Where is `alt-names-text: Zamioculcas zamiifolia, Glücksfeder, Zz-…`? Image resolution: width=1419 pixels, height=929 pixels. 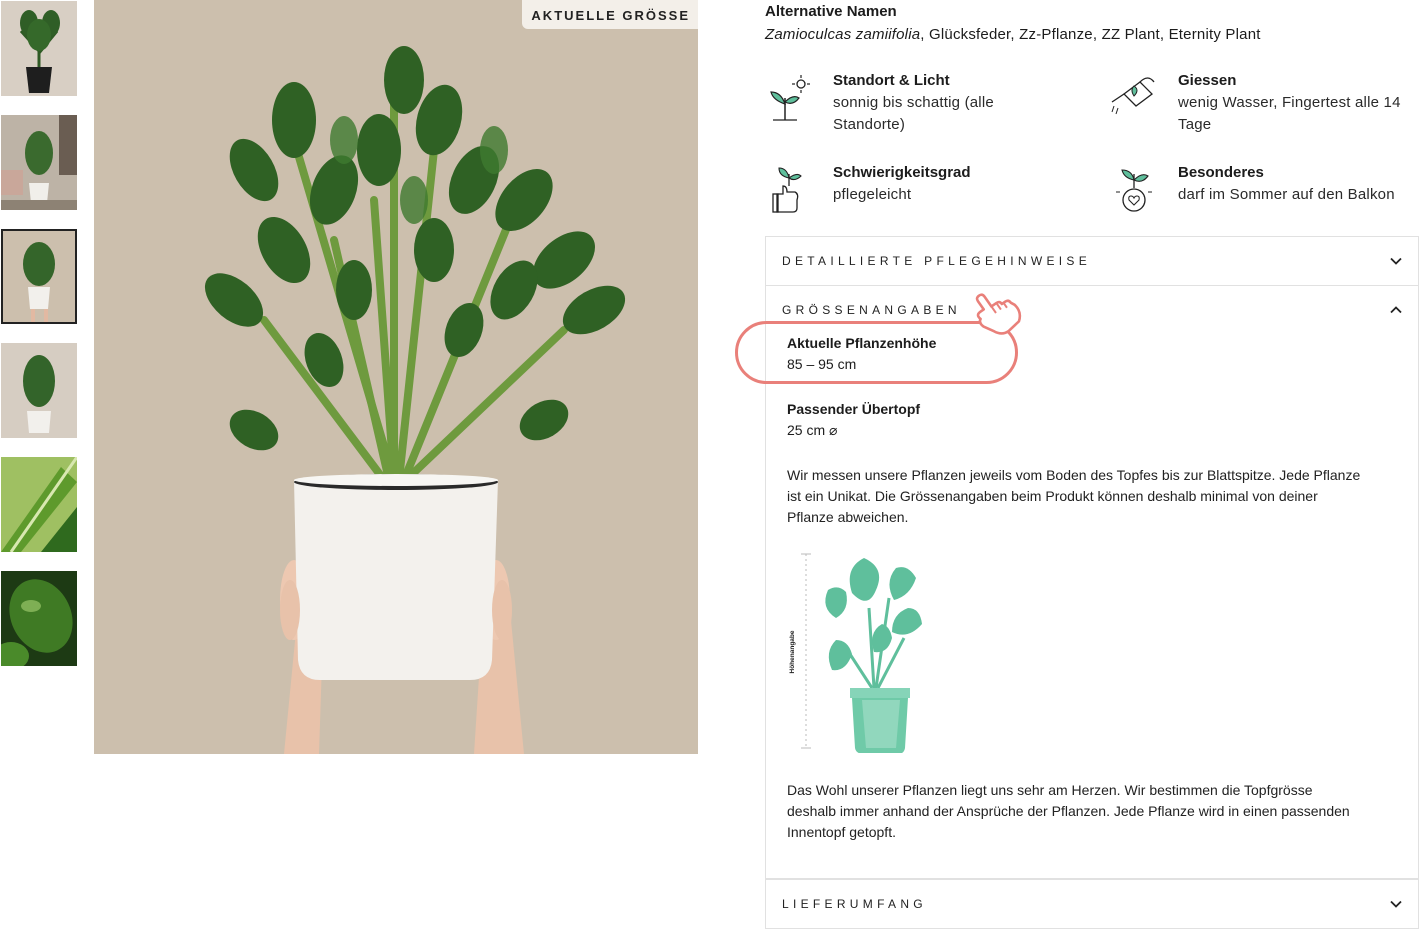
alt-names-text: Zamioculcas zamiifolia, Glücksfeder, Zz-… is located at coordinates (1092, 34).